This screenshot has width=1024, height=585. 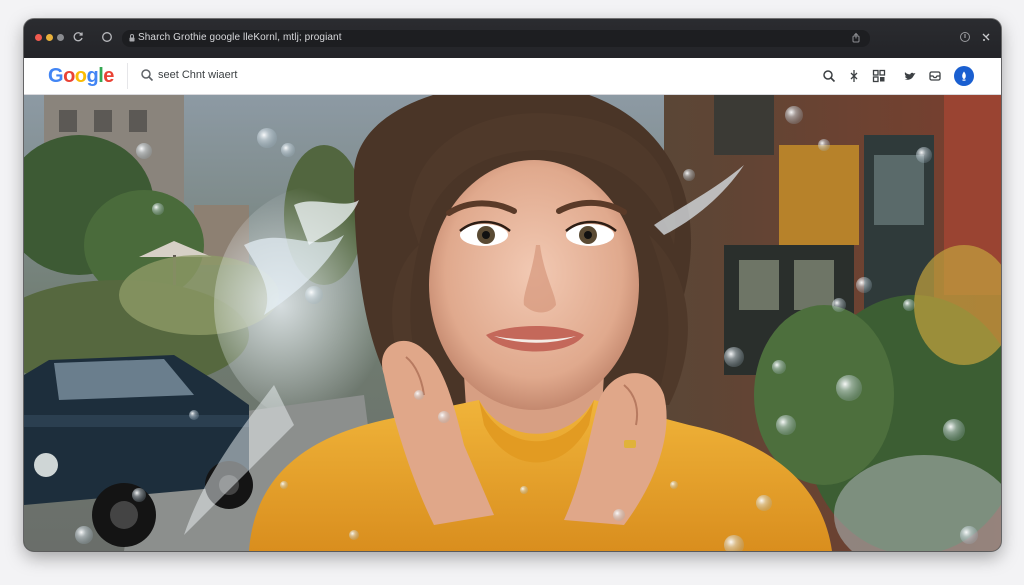 What do you see at coordinates (910, 76) in the screenshot?
I see `bird-icon` at bounding box center [910, 76].